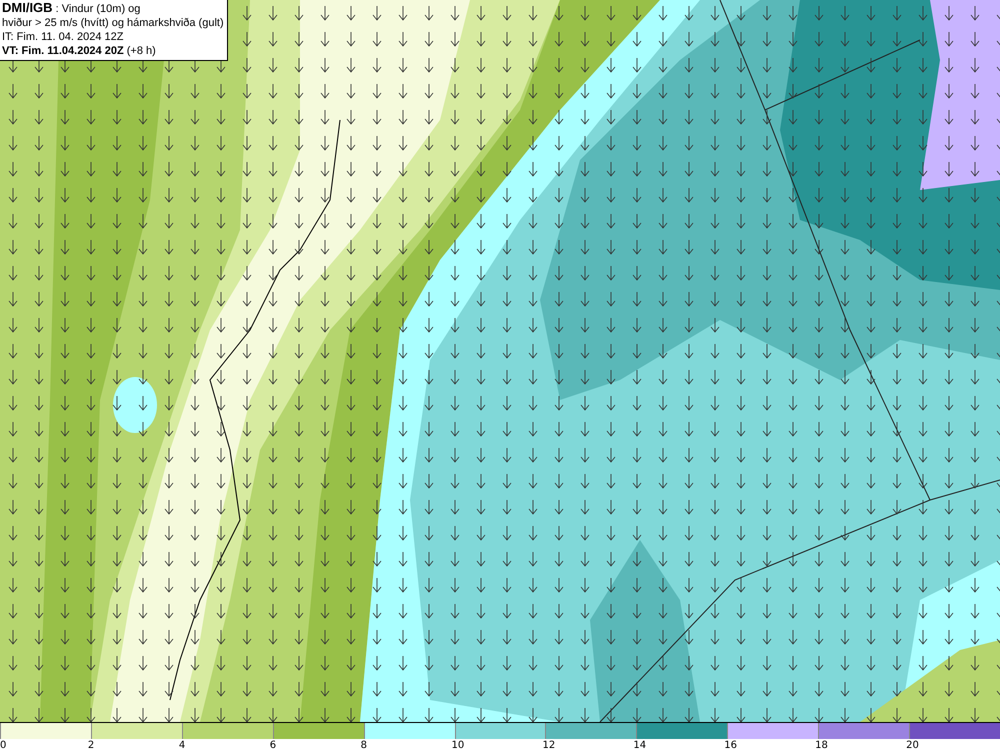  I want to click on legend-tick-label: 0, so click(3, 745).